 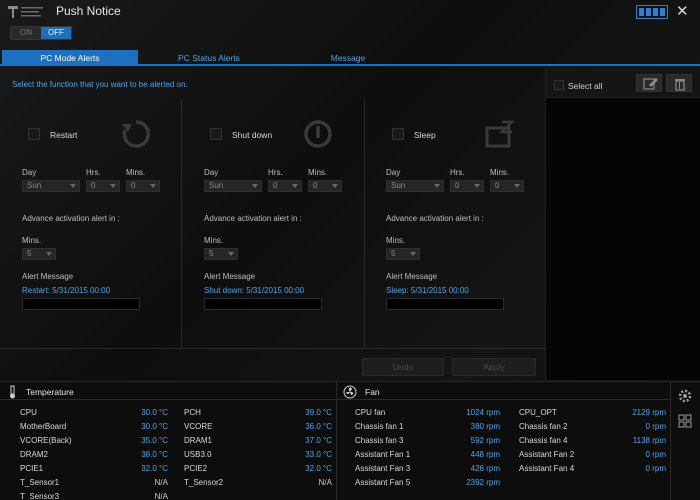 I want to click on thermometer-icon, so click(x=12, y=392).